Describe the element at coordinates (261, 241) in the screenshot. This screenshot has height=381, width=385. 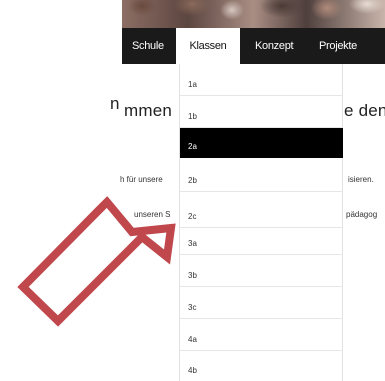
I see `dropdown-item-3a: 3a` at that location.